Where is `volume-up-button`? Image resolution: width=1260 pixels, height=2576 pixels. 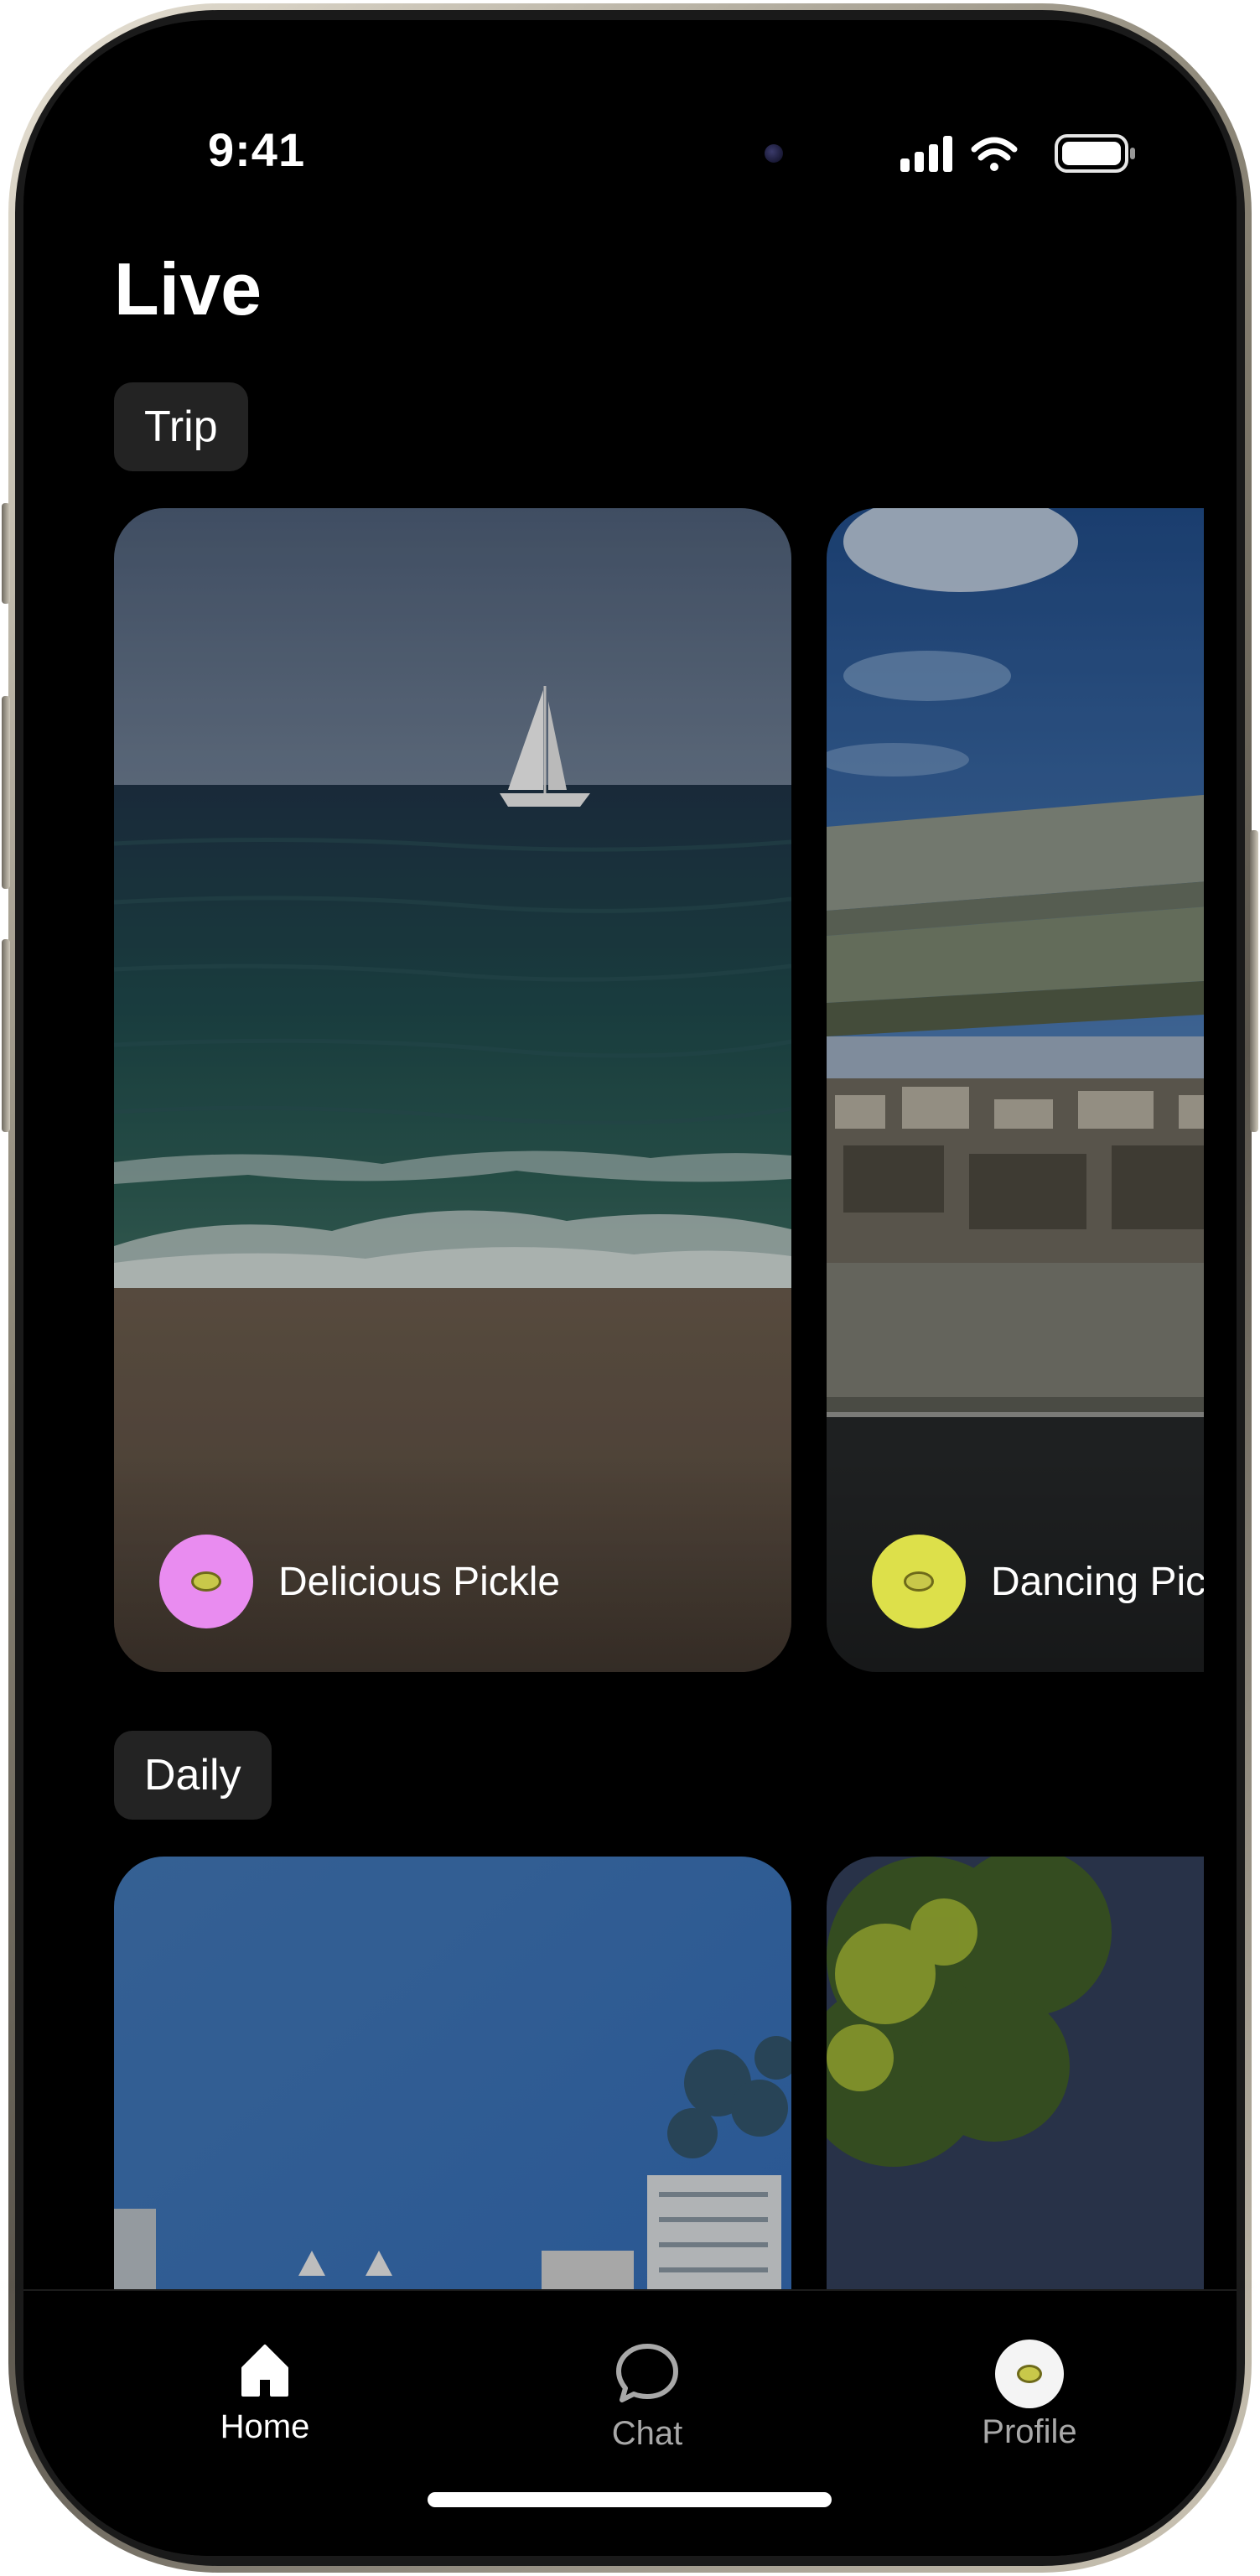 volume-up-button is located at coordinates (6, 792).